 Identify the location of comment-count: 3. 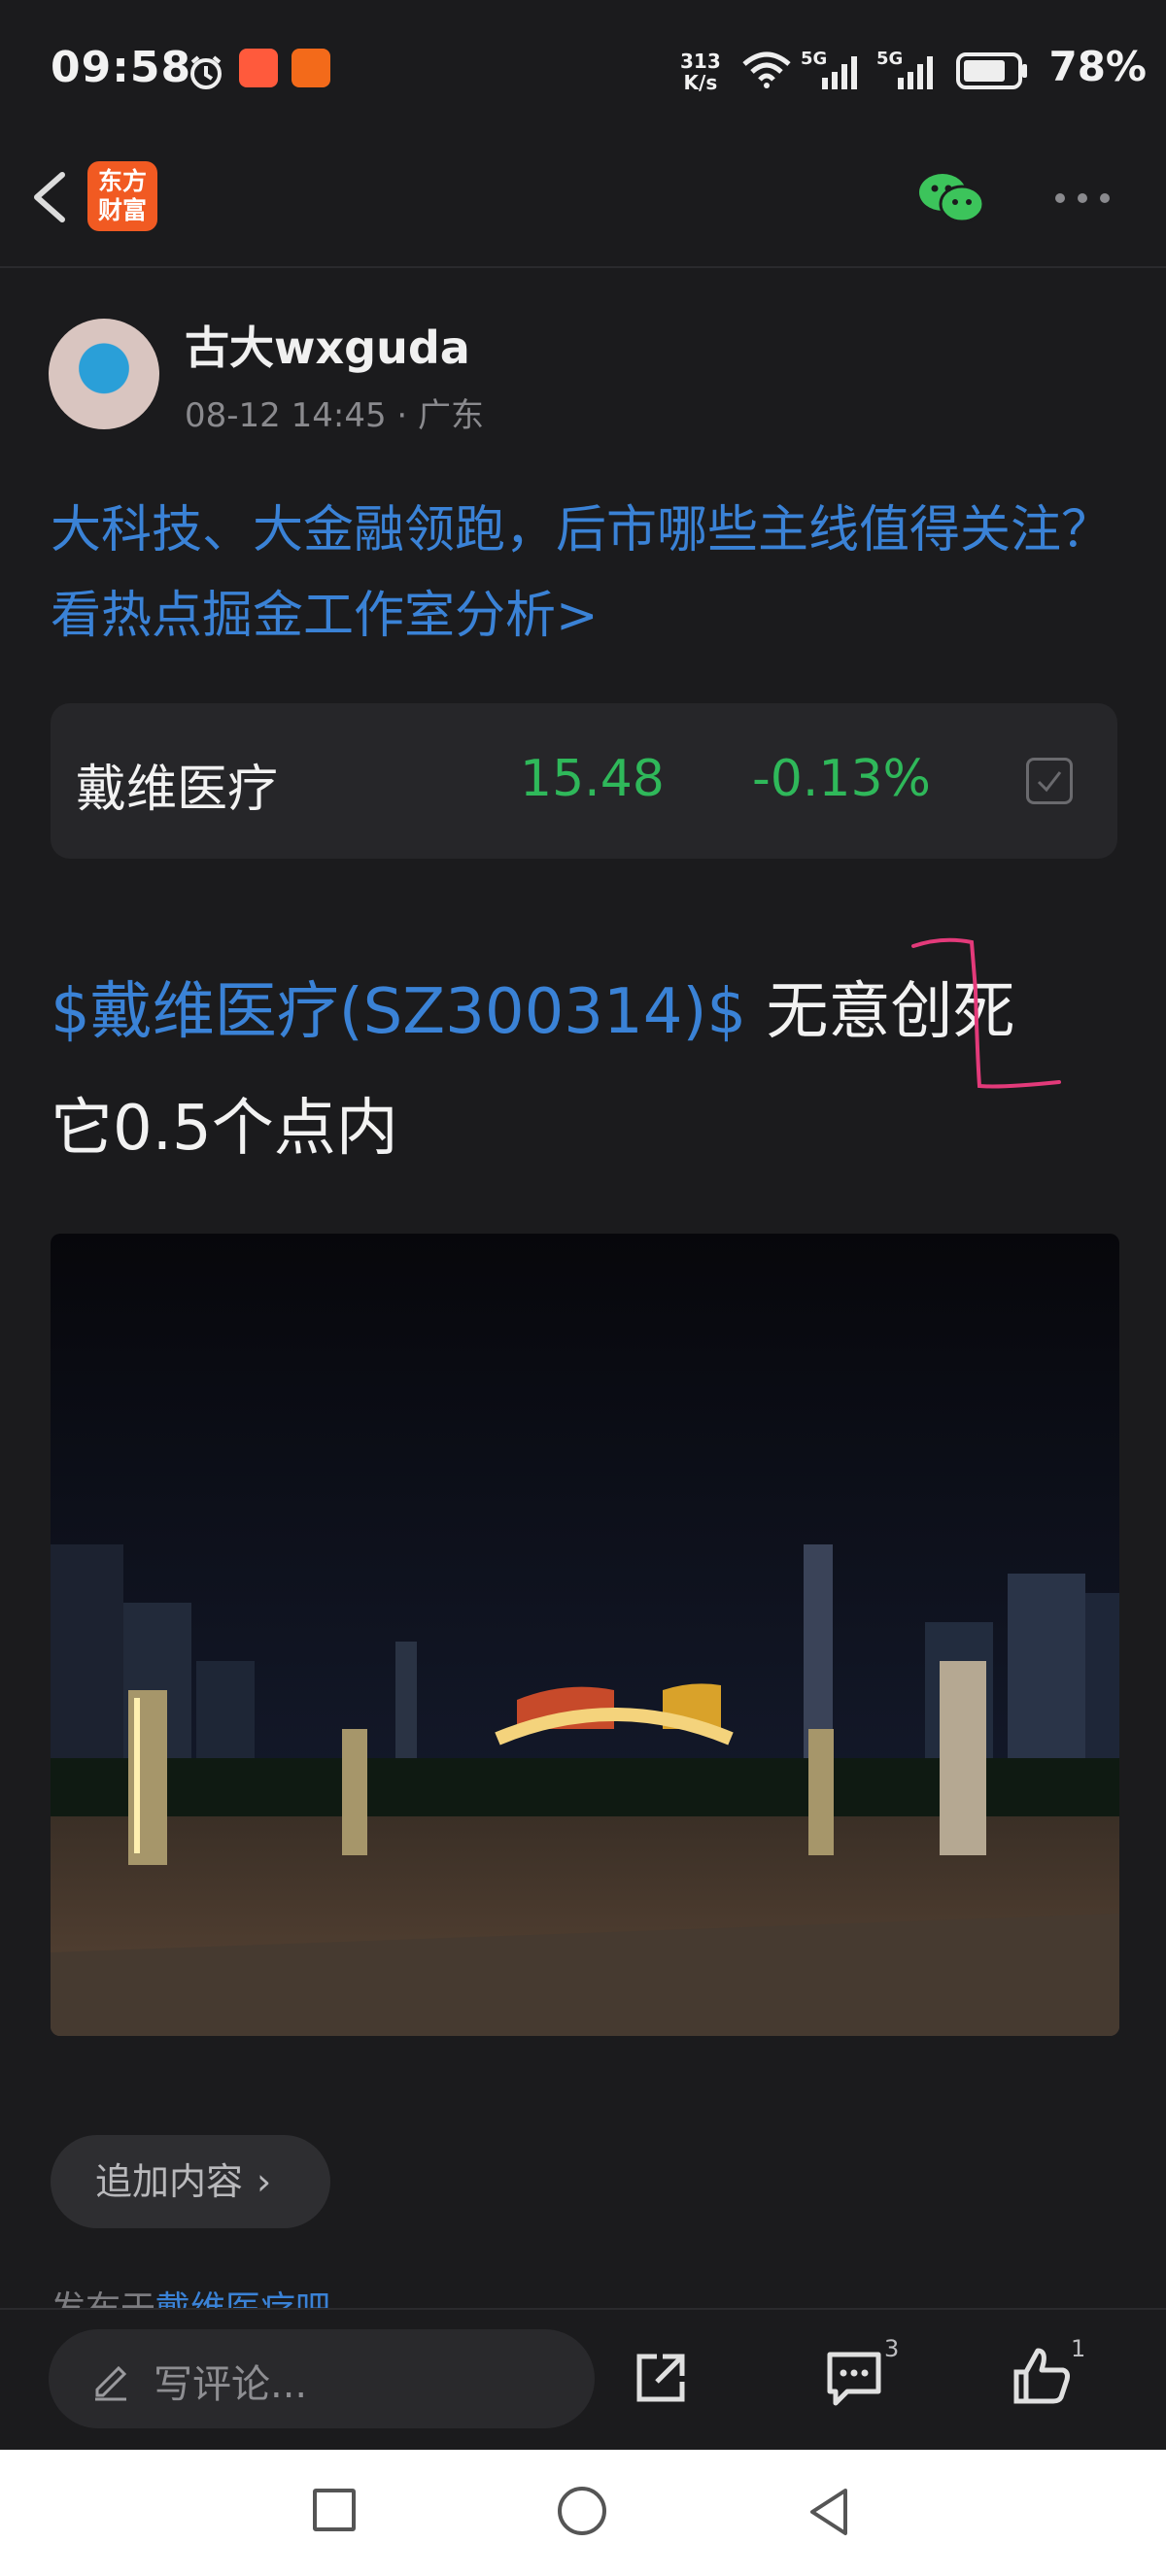
(892, 2348).